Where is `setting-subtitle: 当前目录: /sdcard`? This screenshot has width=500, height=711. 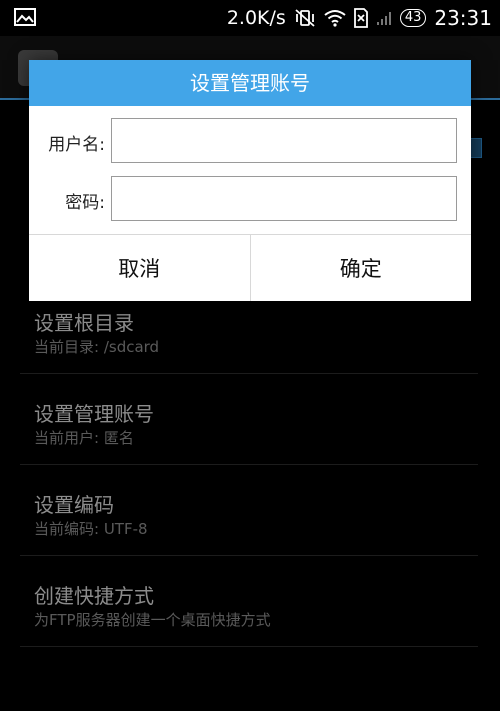 setting-subtitle: 当前目录: /sdcard is located at coordinates (97, 347).